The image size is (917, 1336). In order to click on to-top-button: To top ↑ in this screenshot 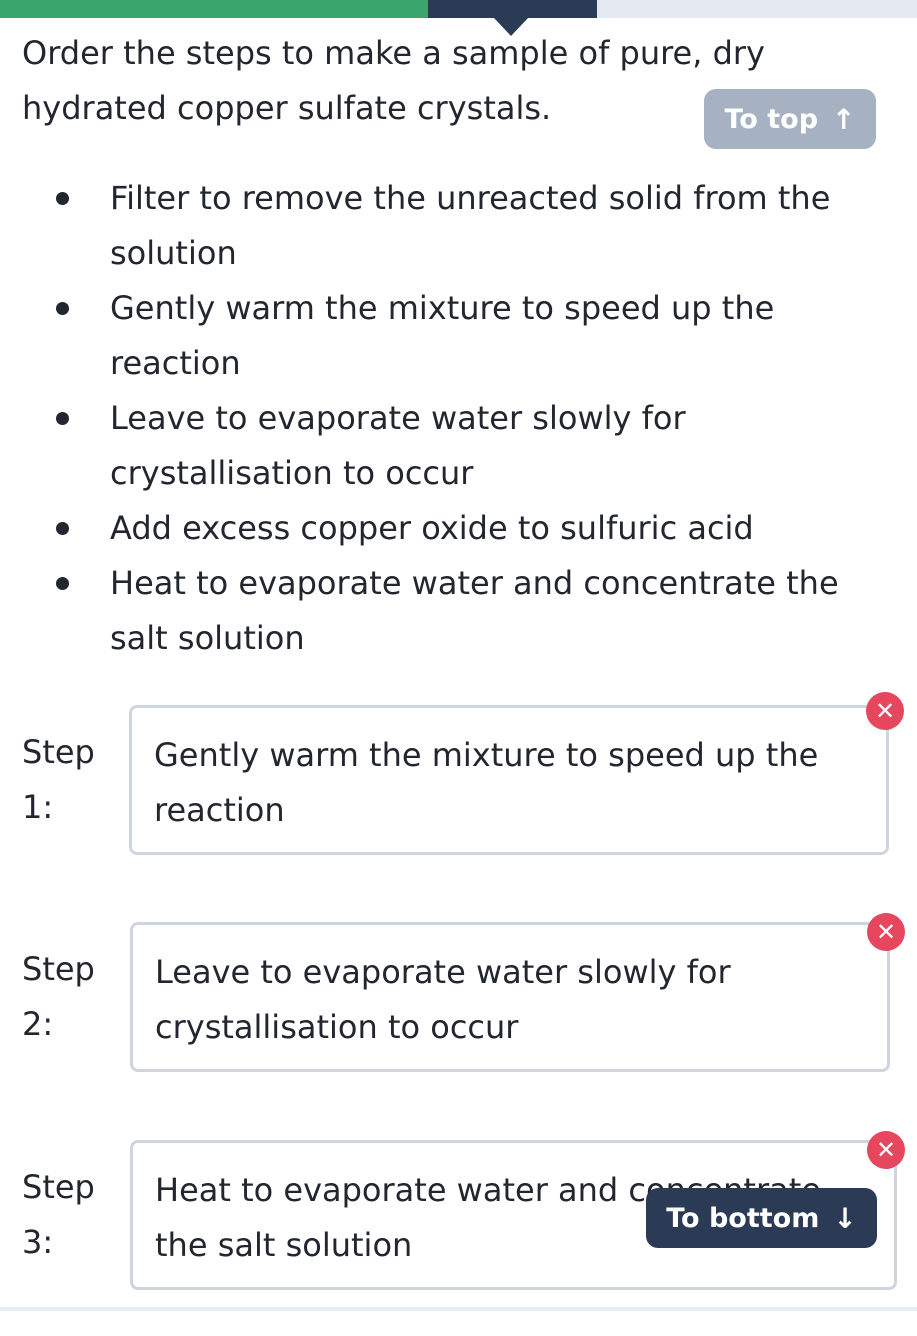, I will do `click(790, 119)`.